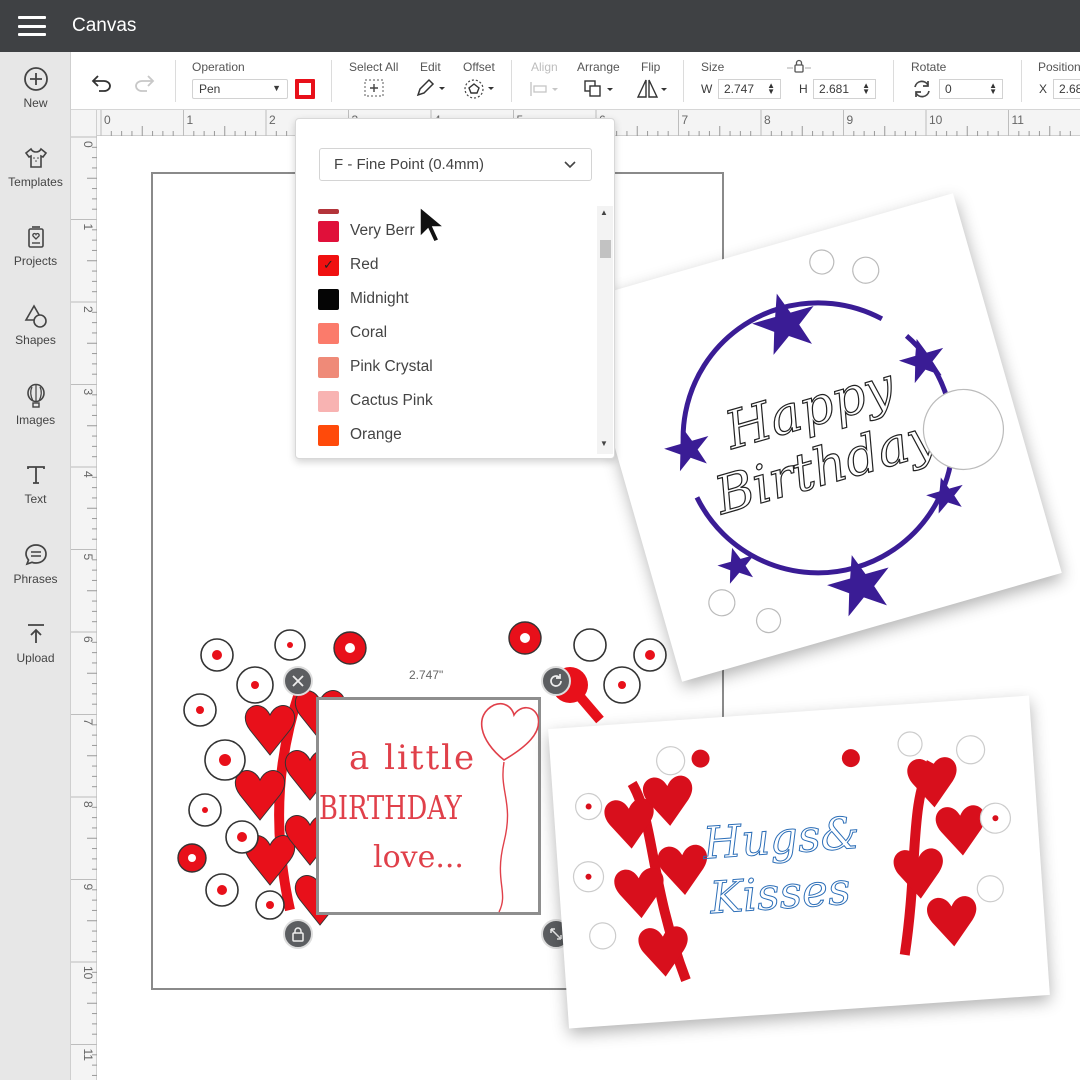 The width and height of the screenshot is (1080, 1080). I want to click on sidebar-item-templates: Templates, so click(35, 180).